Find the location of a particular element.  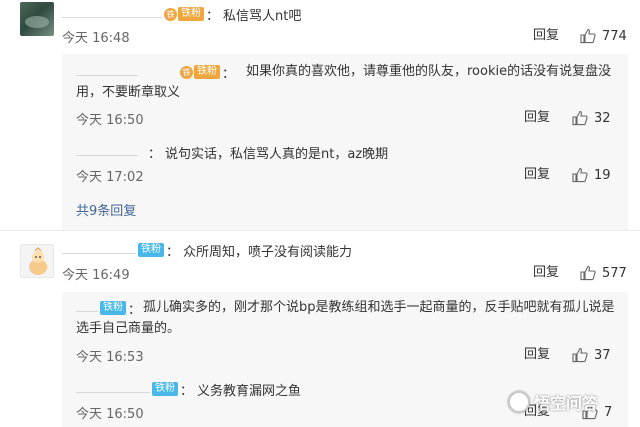

divider is located at coordinates (320, 230).